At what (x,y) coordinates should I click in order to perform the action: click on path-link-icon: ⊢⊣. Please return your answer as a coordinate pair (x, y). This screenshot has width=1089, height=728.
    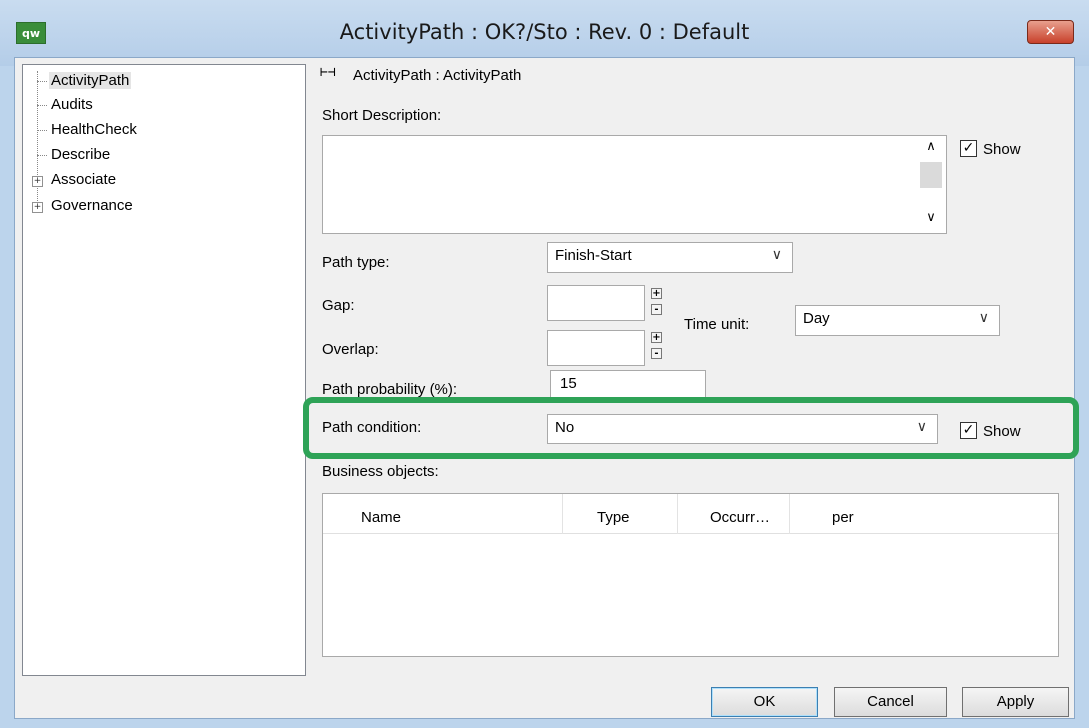
    Looking at the image, I should click on (328, 72).